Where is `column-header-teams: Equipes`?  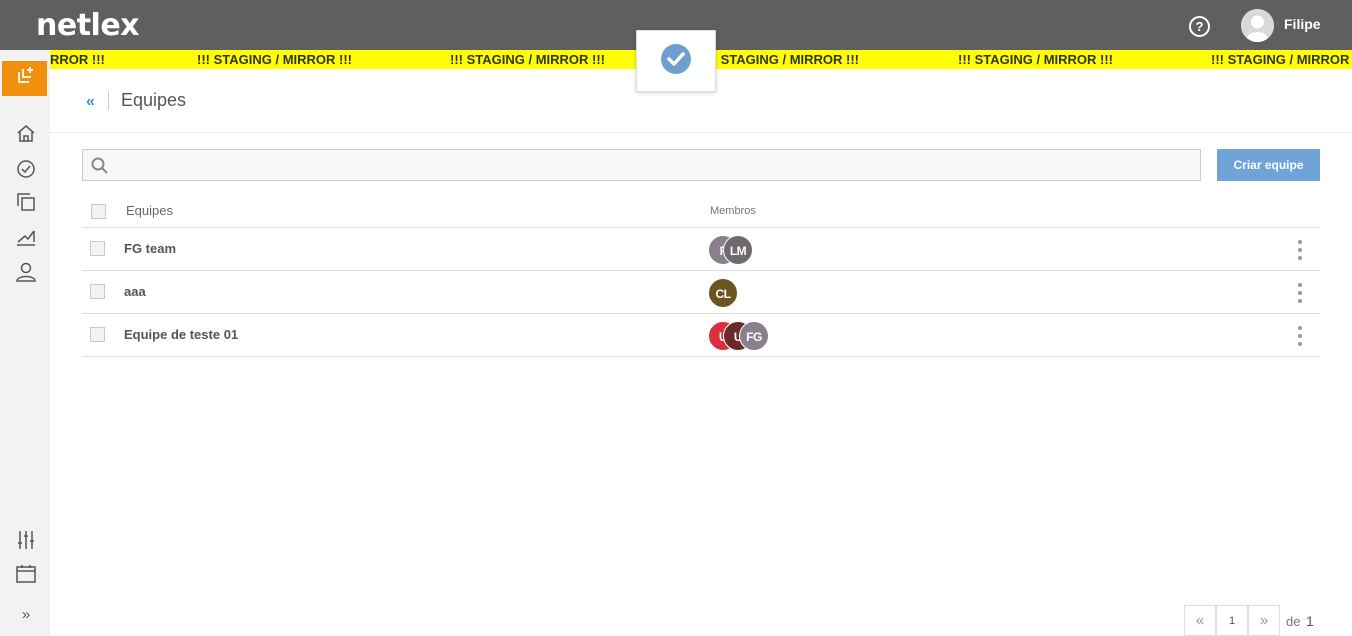 column-header-teams: Equipes is located at coordinates (149, 210).